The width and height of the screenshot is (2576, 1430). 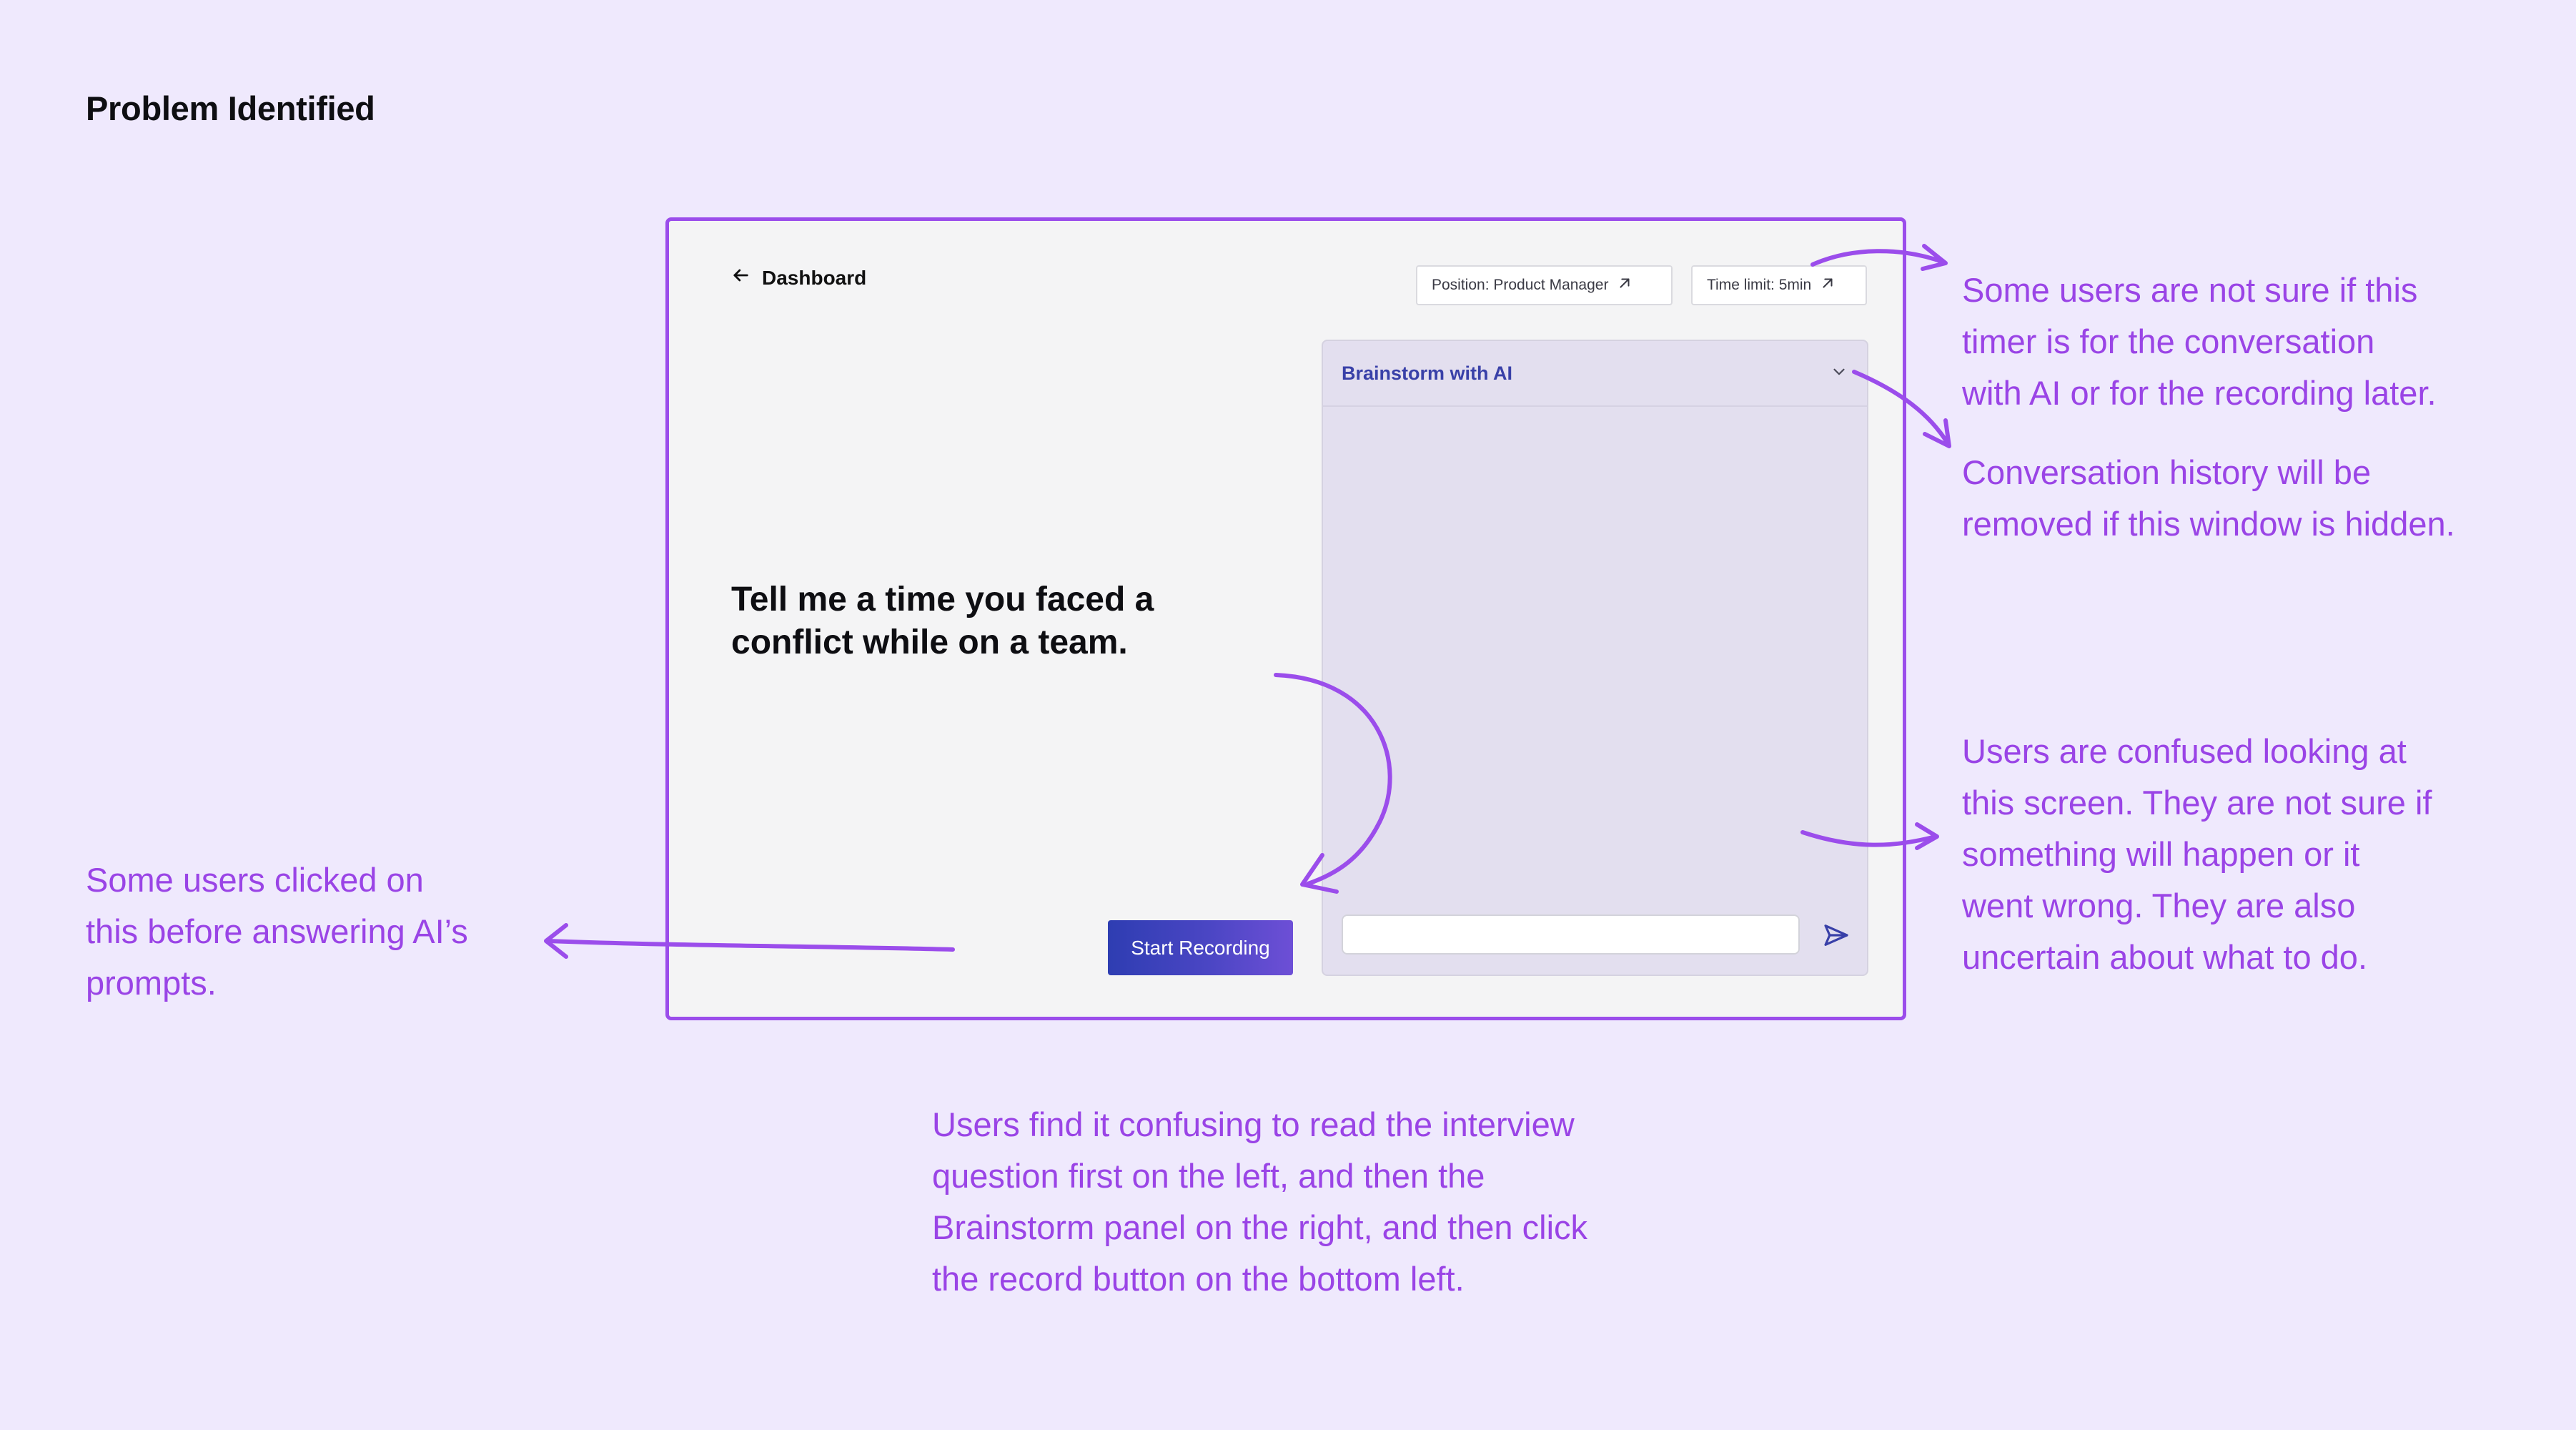 What do you see at coordinates (255, 880) in the screenshot?
I see `annotation-line: Some users clicked on` at bounding box center [255, 880].